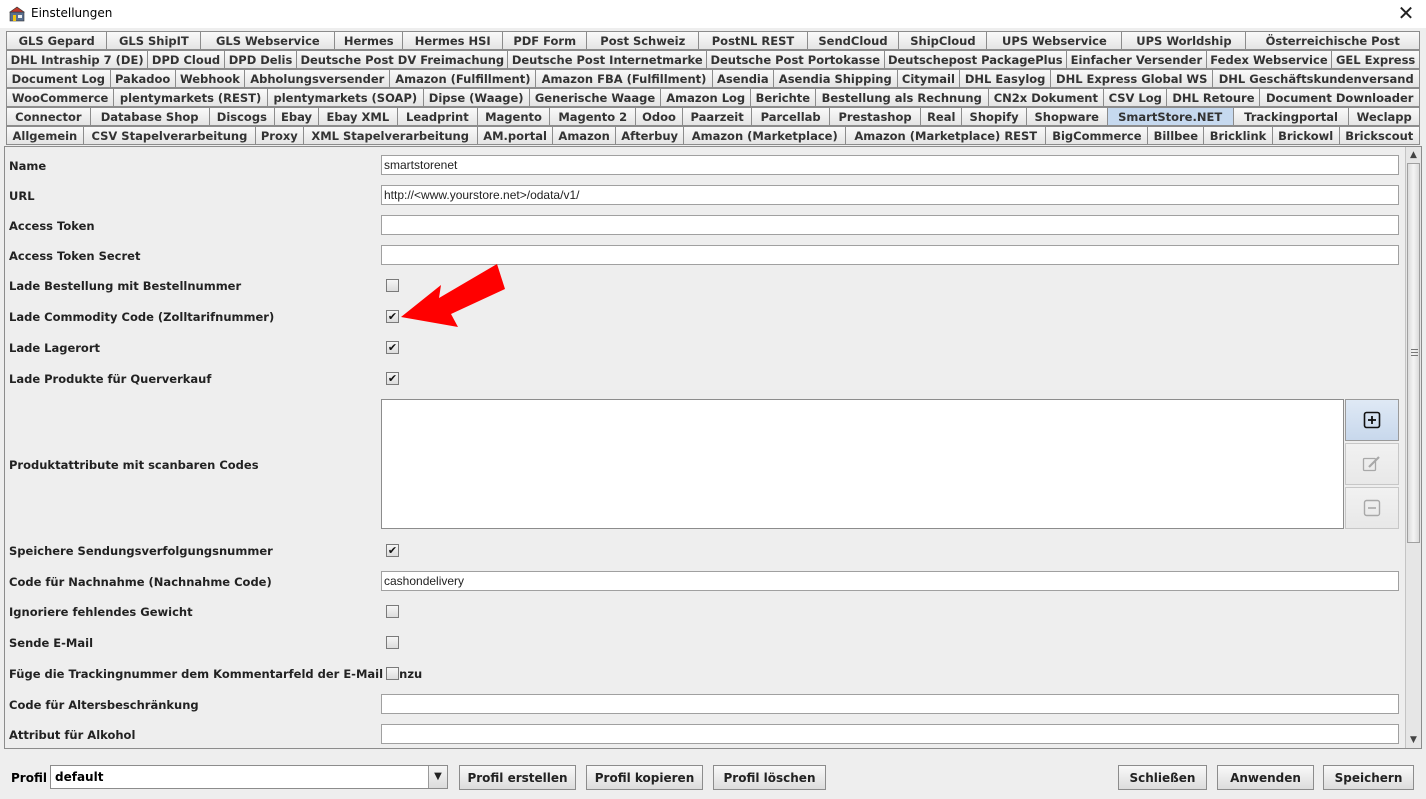 The width and height of the screenshot is (1426, 799). I want to click on tab-leadprint: Leadprint, so click(436, 116).